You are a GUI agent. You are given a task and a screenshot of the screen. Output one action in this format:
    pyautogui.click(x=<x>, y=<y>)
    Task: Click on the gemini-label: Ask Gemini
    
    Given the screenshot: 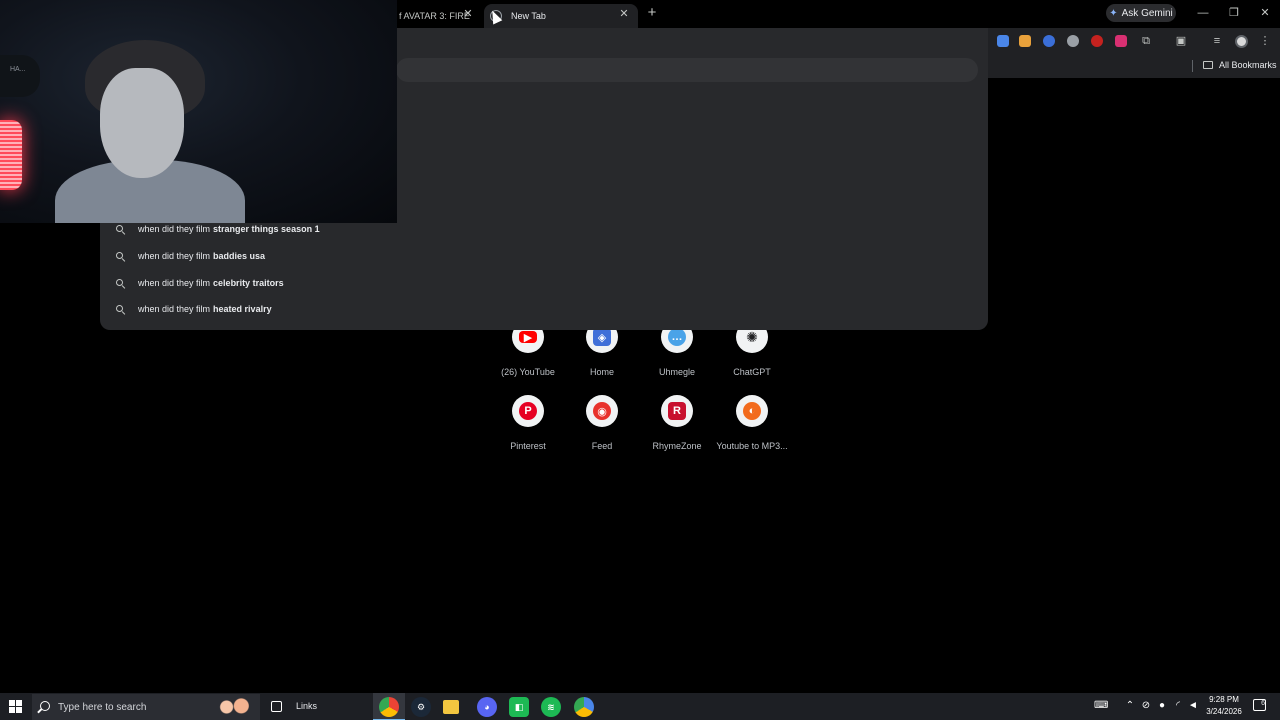 What is the action you would take?
    pyautogui.click(x=1147, y=13)
    